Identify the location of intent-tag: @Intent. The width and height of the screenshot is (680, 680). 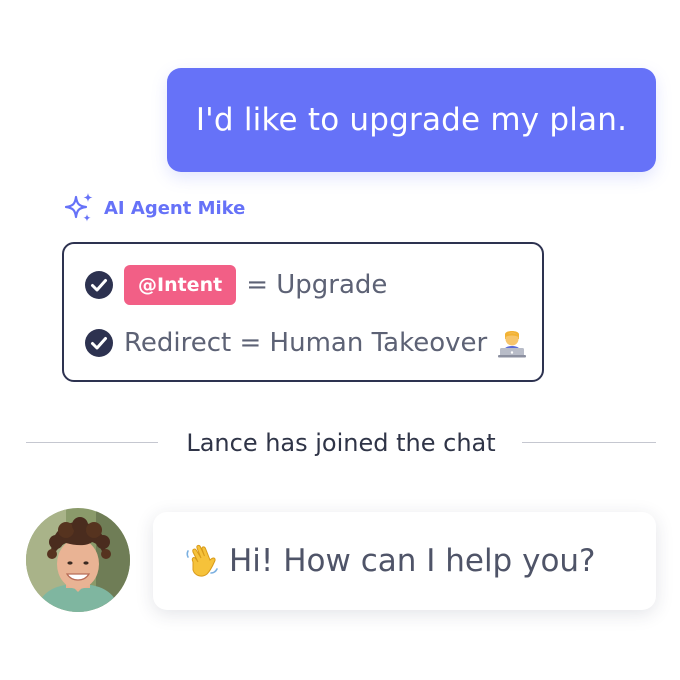
(180, 285).